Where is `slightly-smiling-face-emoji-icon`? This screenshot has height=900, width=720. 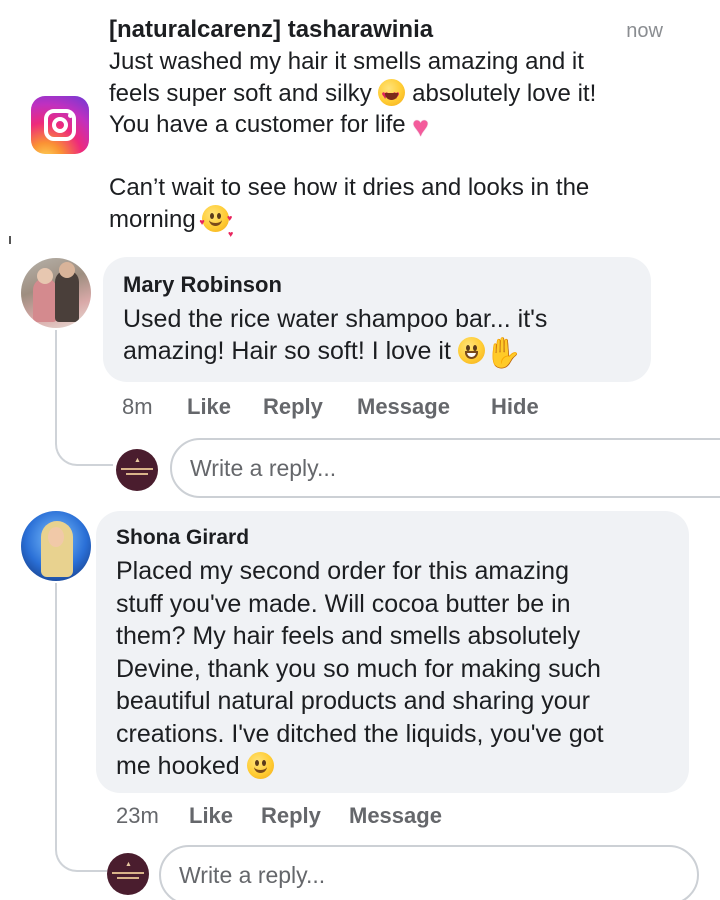
slightly-smiling-face-emoji-icon is located at coordinates (260, 765).